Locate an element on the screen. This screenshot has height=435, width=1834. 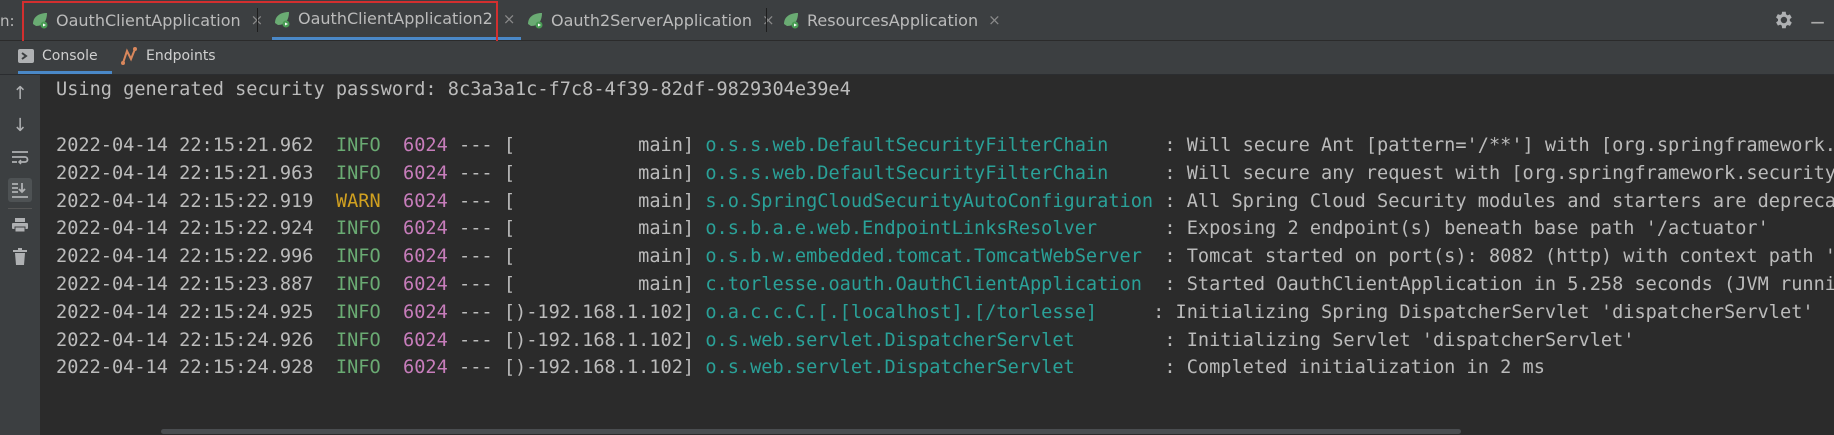
log-logger: s.o.SpringCloudSecurityAutoConfiguration is located at coordinates (935, 201).